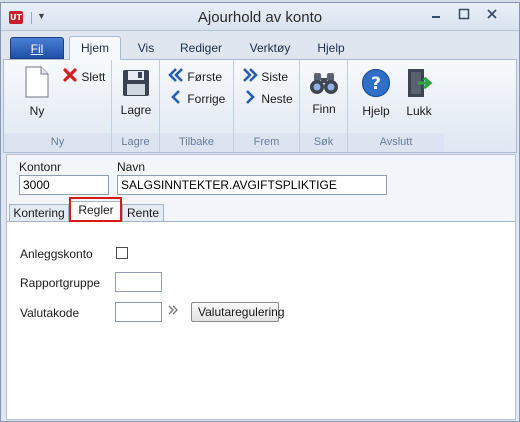  Describe the element at coordinates (95, 48) in the screenshot. I see `tab-hjem: Hjem` at that location.